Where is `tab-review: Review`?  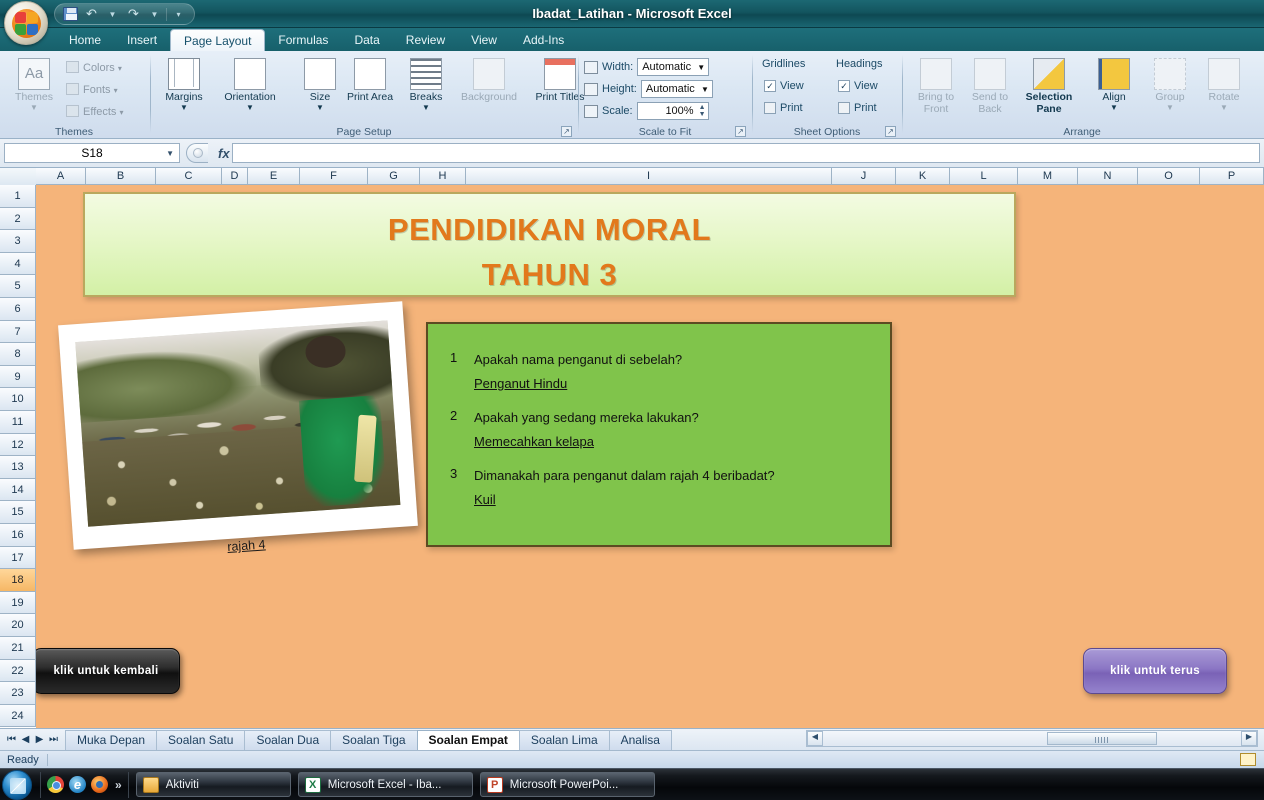
tab-review: Review is located at coordinates (425, 40).